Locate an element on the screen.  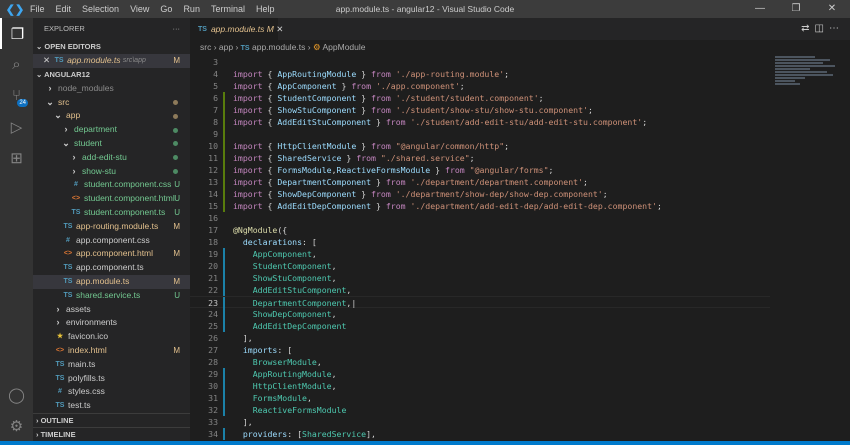
more-actions-icon: ⋯ is located at coordinates (836, 28).